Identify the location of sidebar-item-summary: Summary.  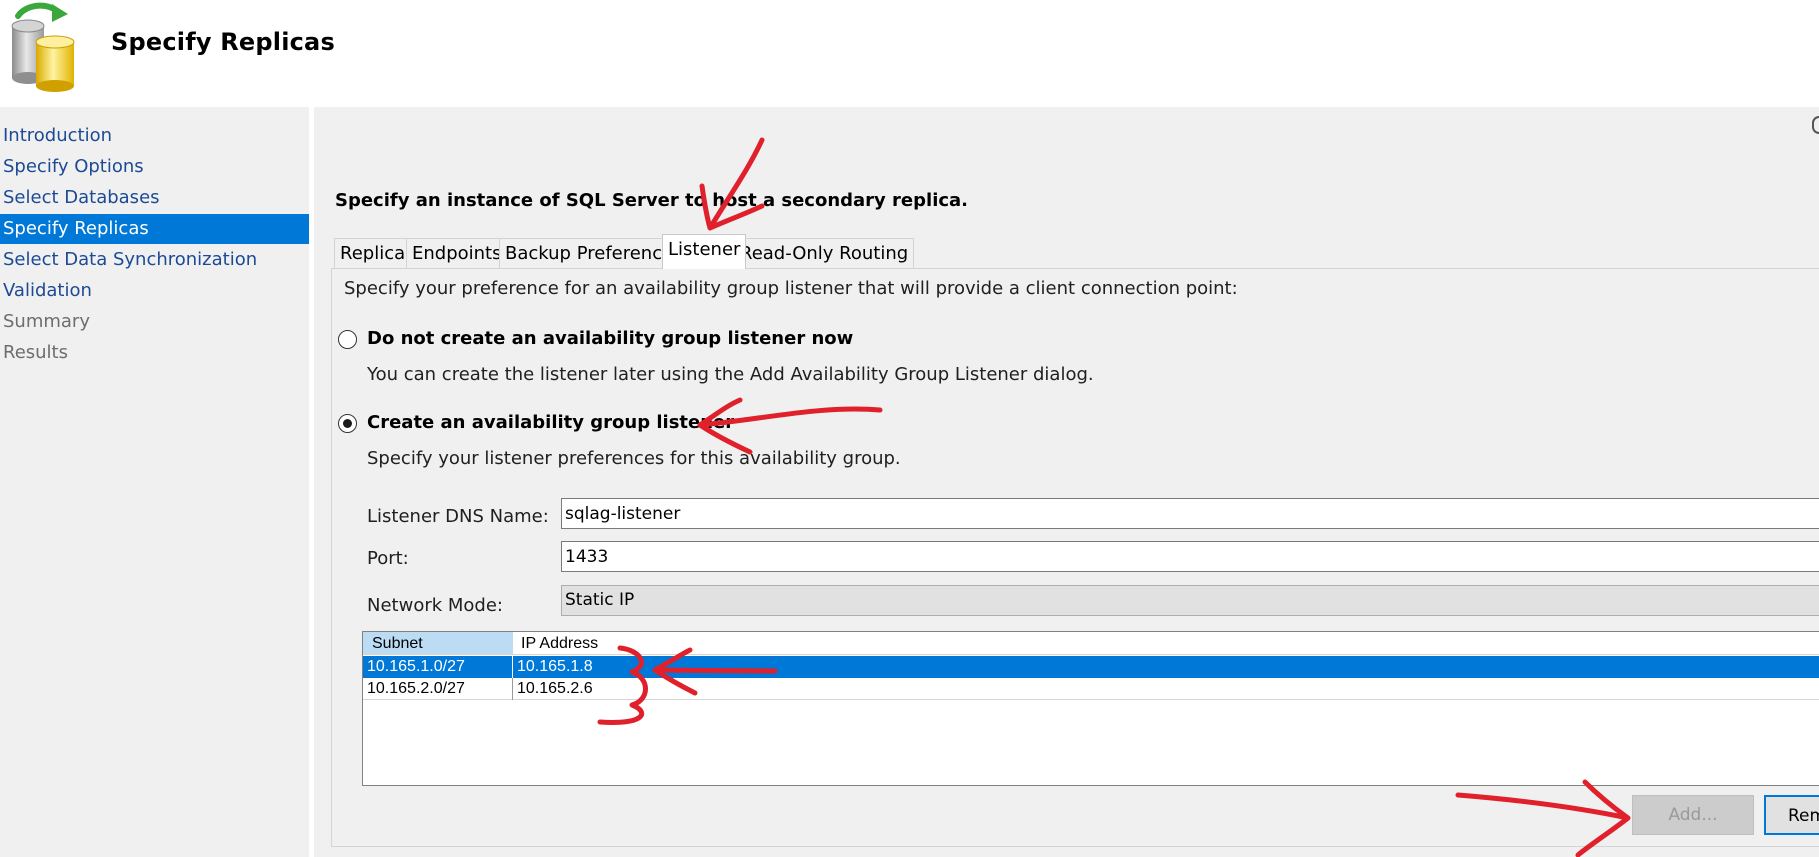
(46, 321).